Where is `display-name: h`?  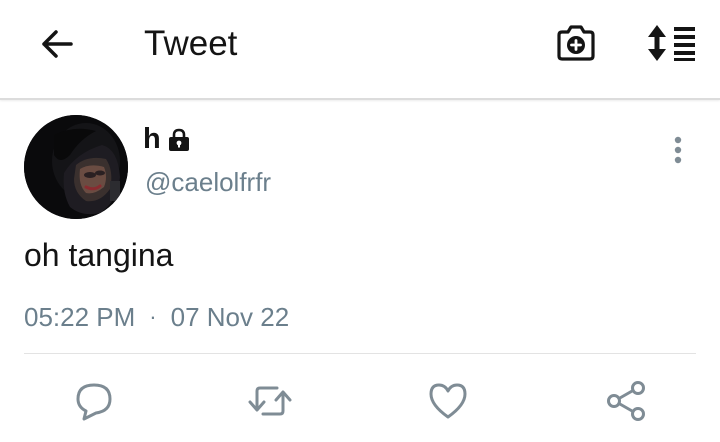
display-name: h is located at coordinates (167, 139).